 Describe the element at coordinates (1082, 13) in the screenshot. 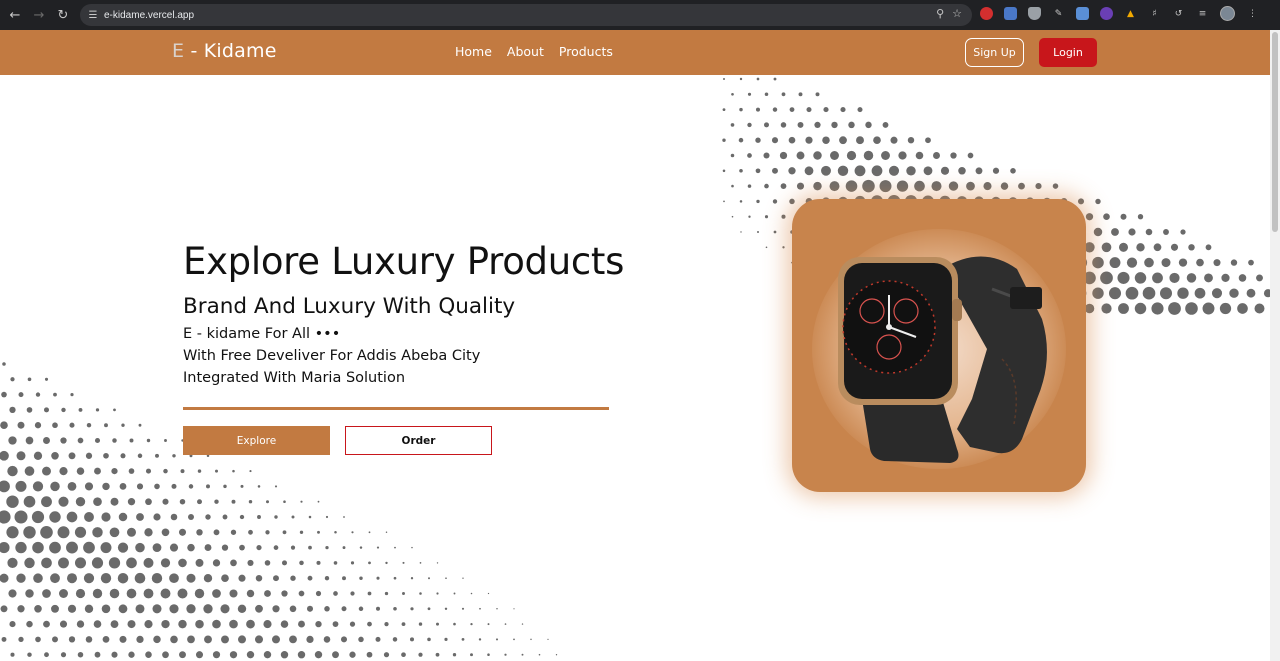

I see `extension-image-icon` at that location.